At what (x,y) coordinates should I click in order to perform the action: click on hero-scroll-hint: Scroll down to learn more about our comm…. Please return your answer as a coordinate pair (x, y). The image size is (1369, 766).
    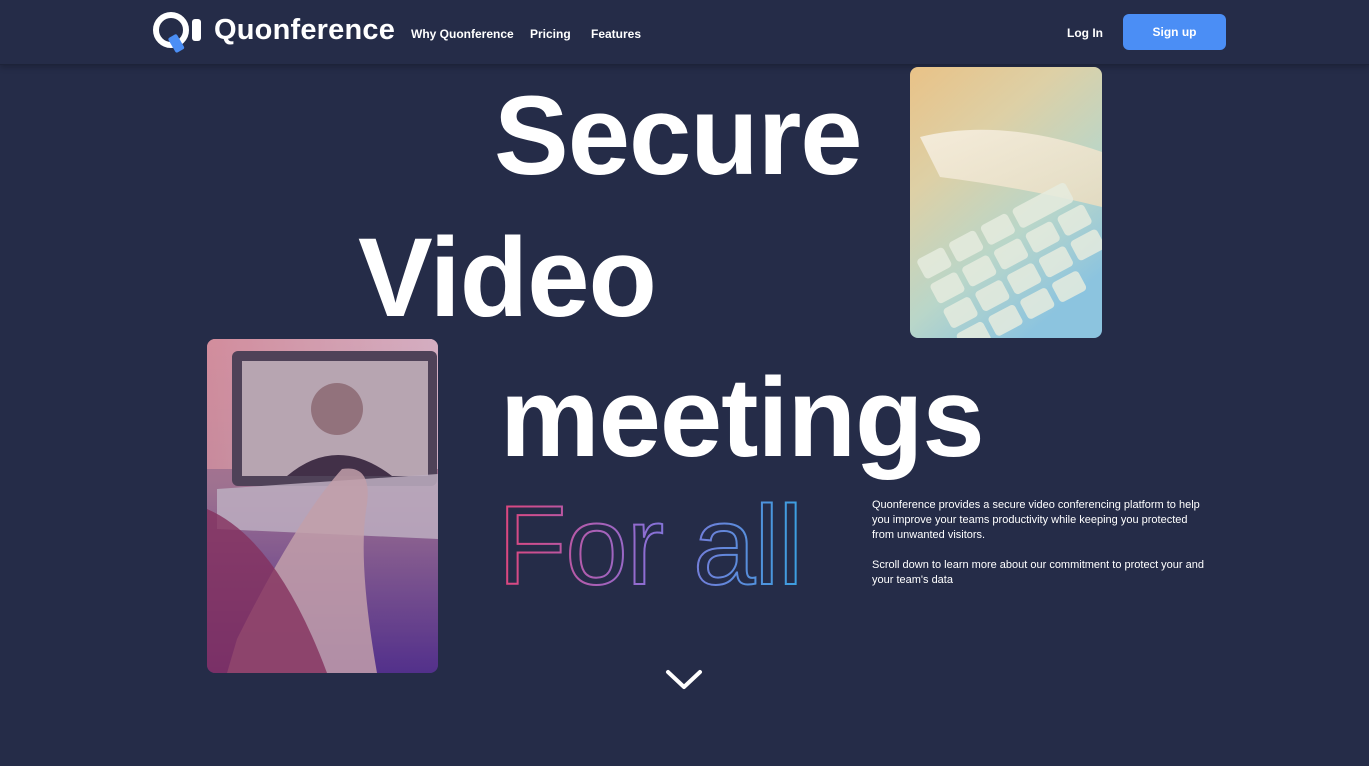
    Looking at the image, I should click on (1038, 572).